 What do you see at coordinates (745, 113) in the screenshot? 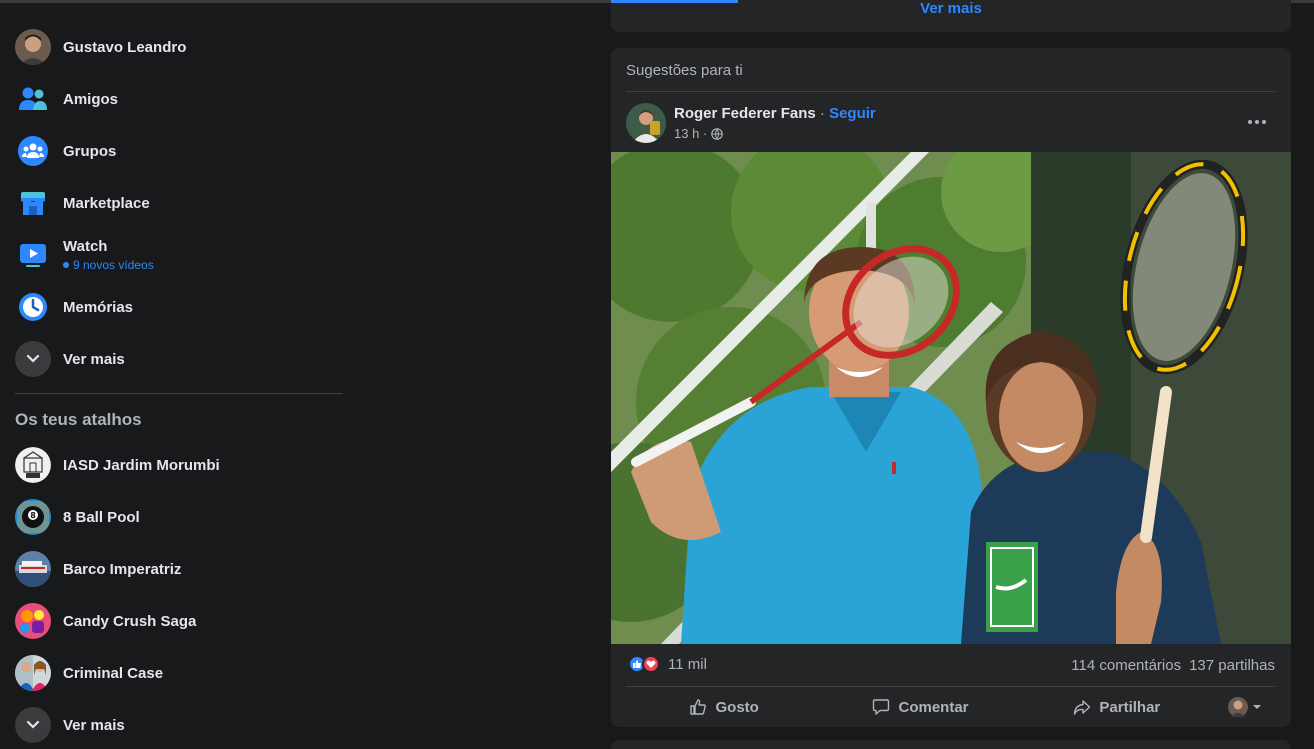
I see `page-name-link: Roger Federer Fans` at bounding box center [745, 113].